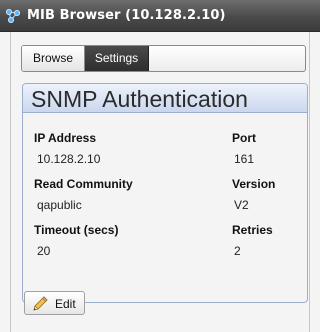  What do you see at coordinates (76, 230) in the screenshot?
I see `timeout-label: Timeout (secs)` at bounding box center [76, 230].